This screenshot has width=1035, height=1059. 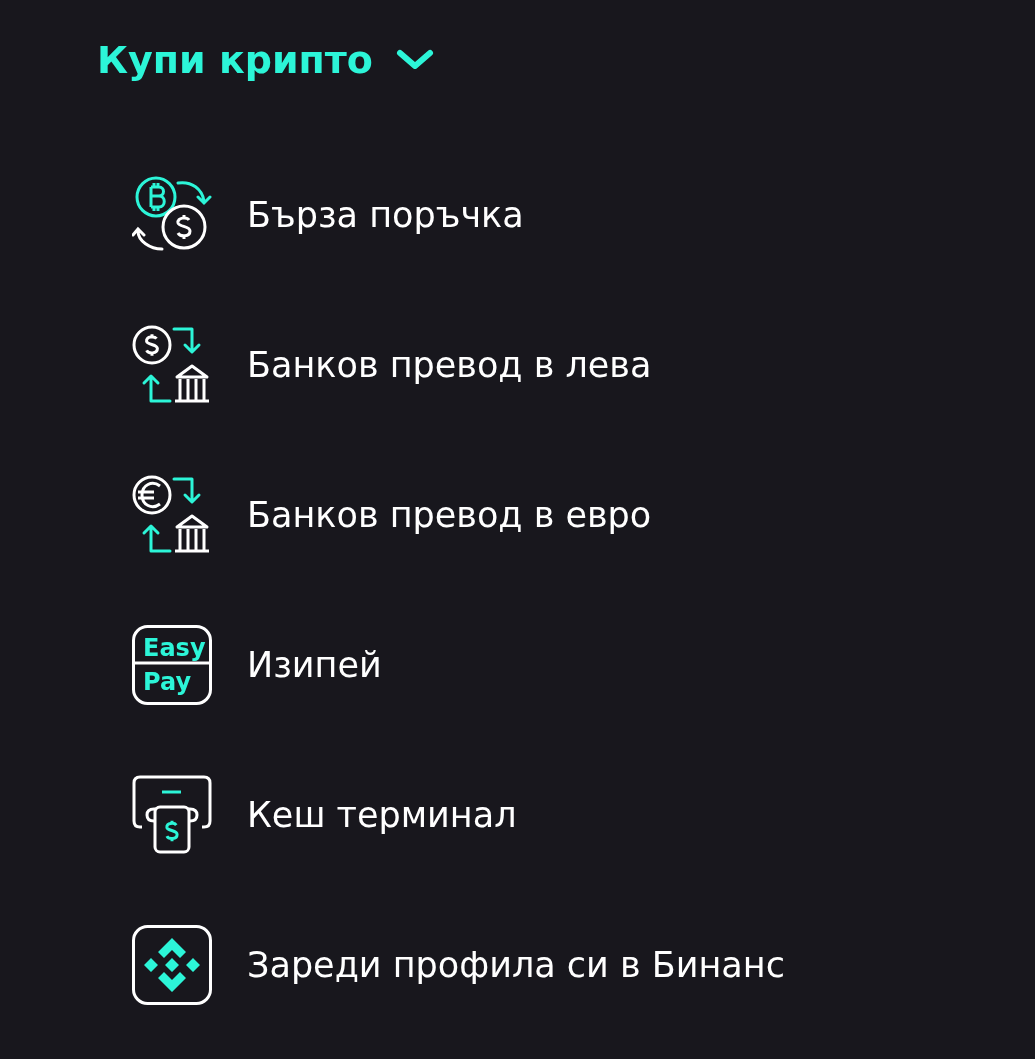 I want to click on menu-item: Бърза поръчка, so click(x=328, y=215).